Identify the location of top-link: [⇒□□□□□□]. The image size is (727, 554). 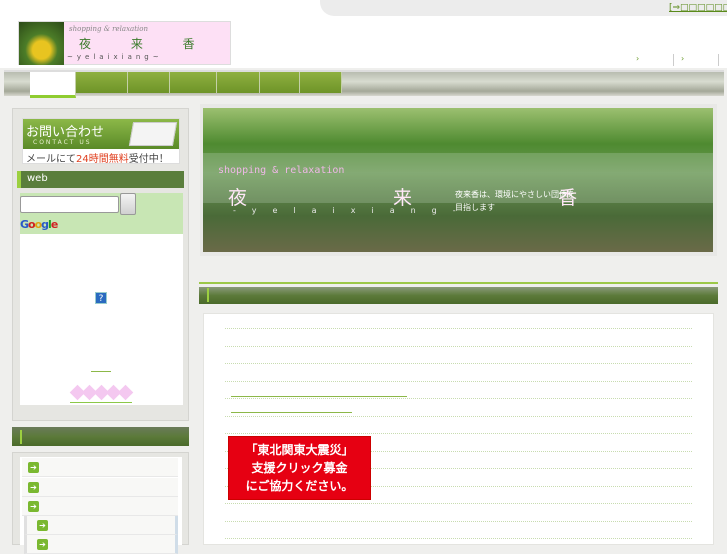
(698, 8).